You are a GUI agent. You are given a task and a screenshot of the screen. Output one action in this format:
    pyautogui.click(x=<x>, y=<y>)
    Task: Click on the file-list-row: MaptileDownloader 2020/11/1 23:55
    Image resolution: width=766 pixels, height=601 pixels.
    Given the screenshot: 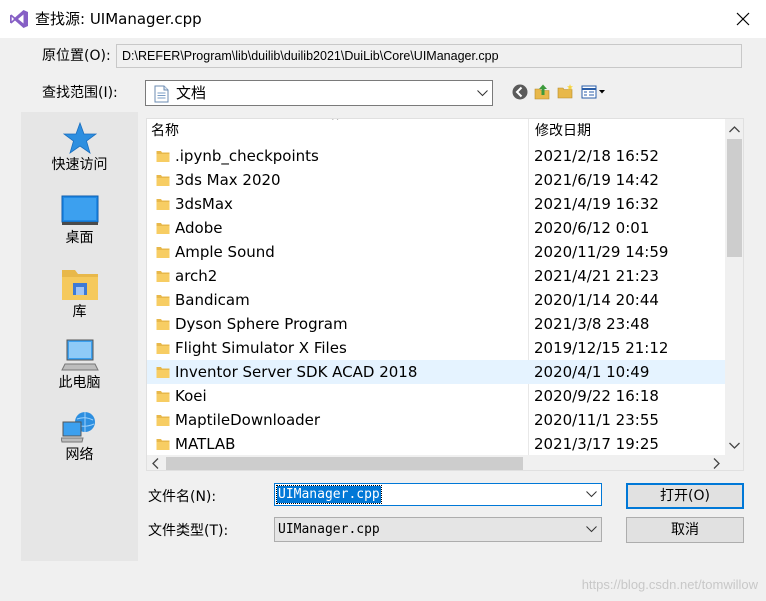 What is the action you would take?
    pyautogui.click(x=436, y=420)
    